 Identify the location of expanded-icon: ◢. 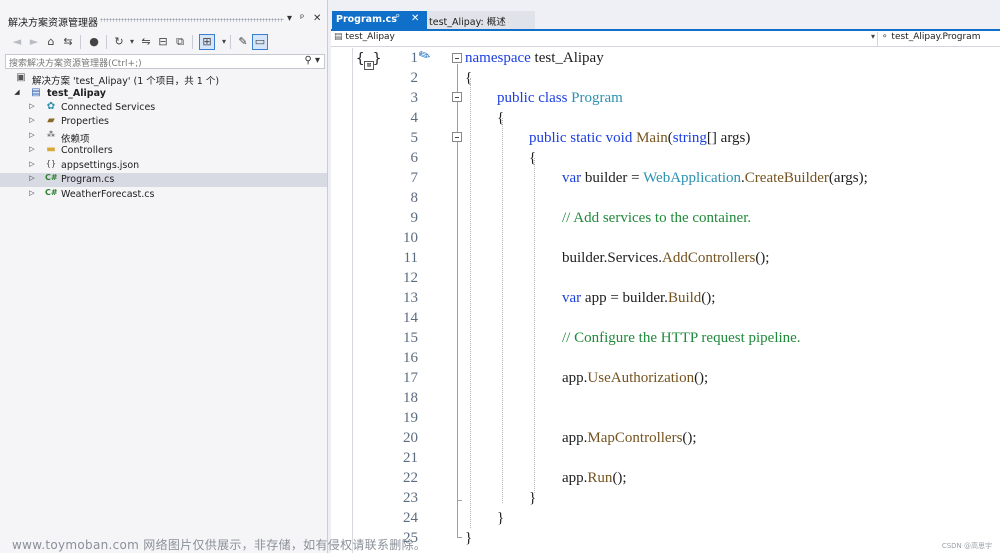
(17, 92).